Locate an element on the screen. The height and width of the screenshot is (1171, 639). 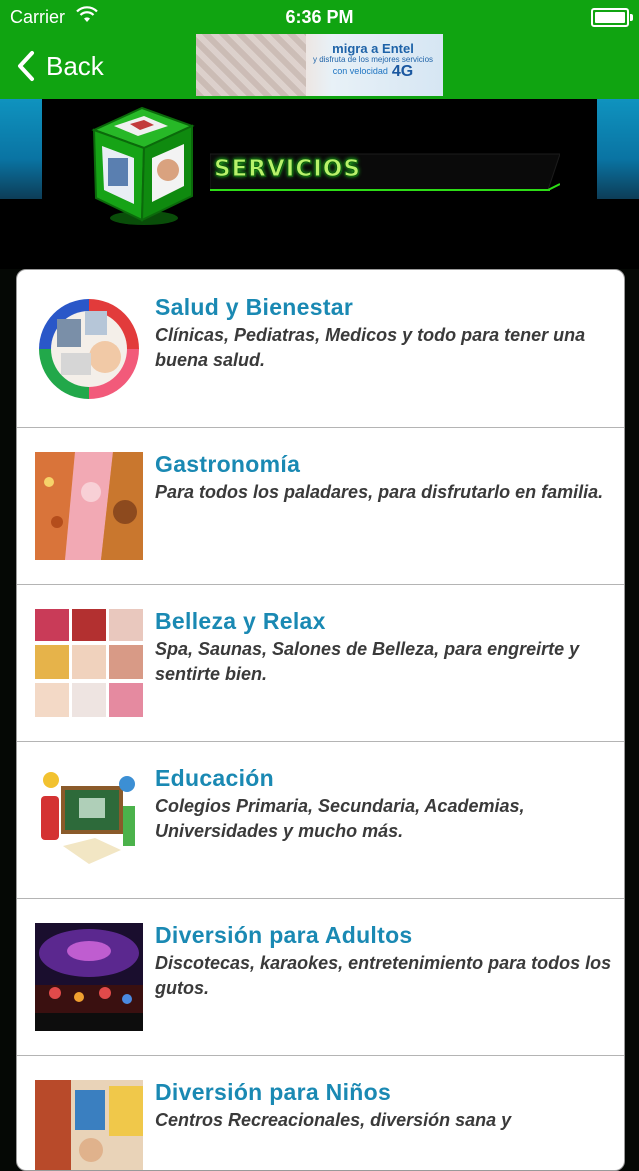
ad-badge-4g: 4G is located at coordinates (402, 71).